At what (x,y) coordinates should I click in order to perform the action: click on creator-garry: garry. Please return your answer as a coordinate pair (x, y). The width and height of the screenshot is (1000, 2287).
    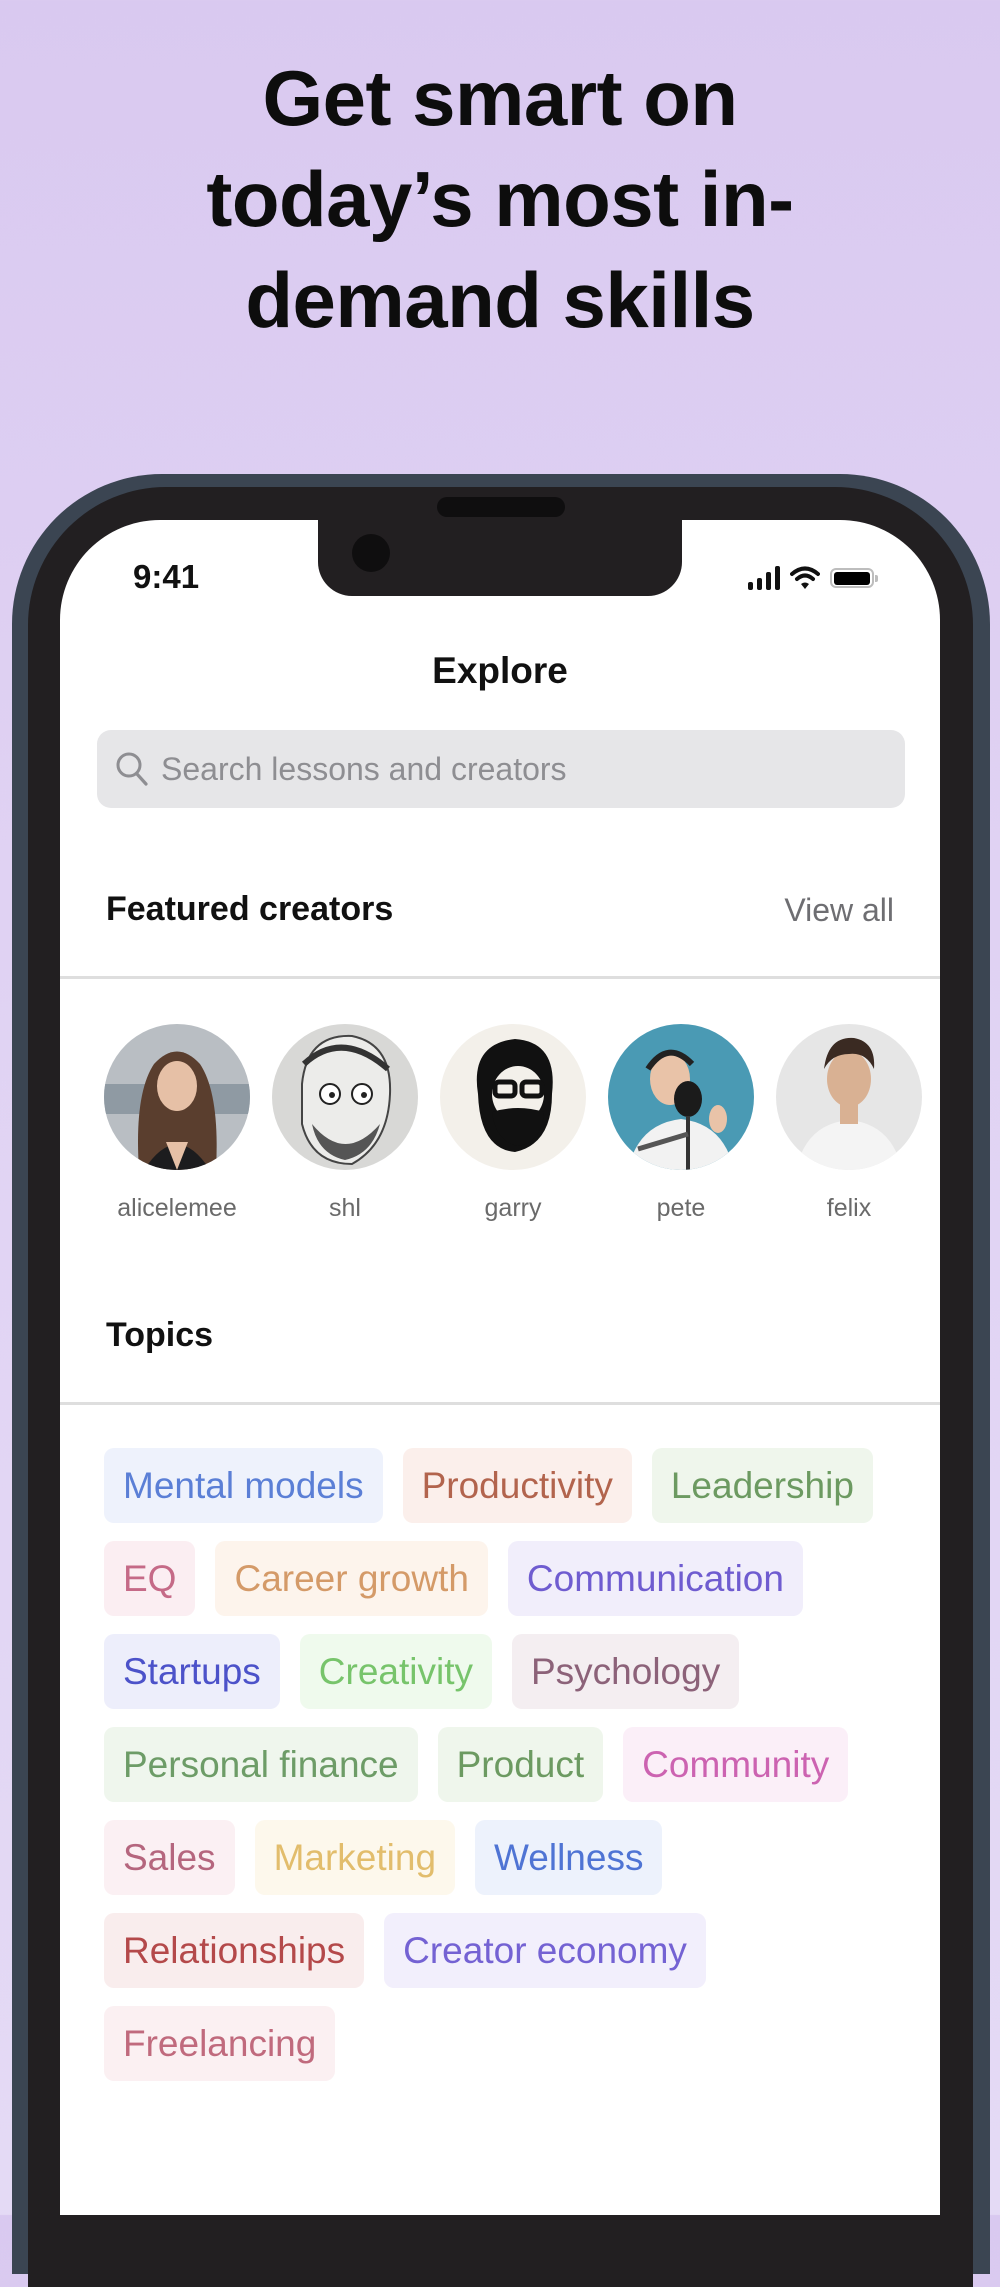
    Looking at the image, I should click on (513, 1123).